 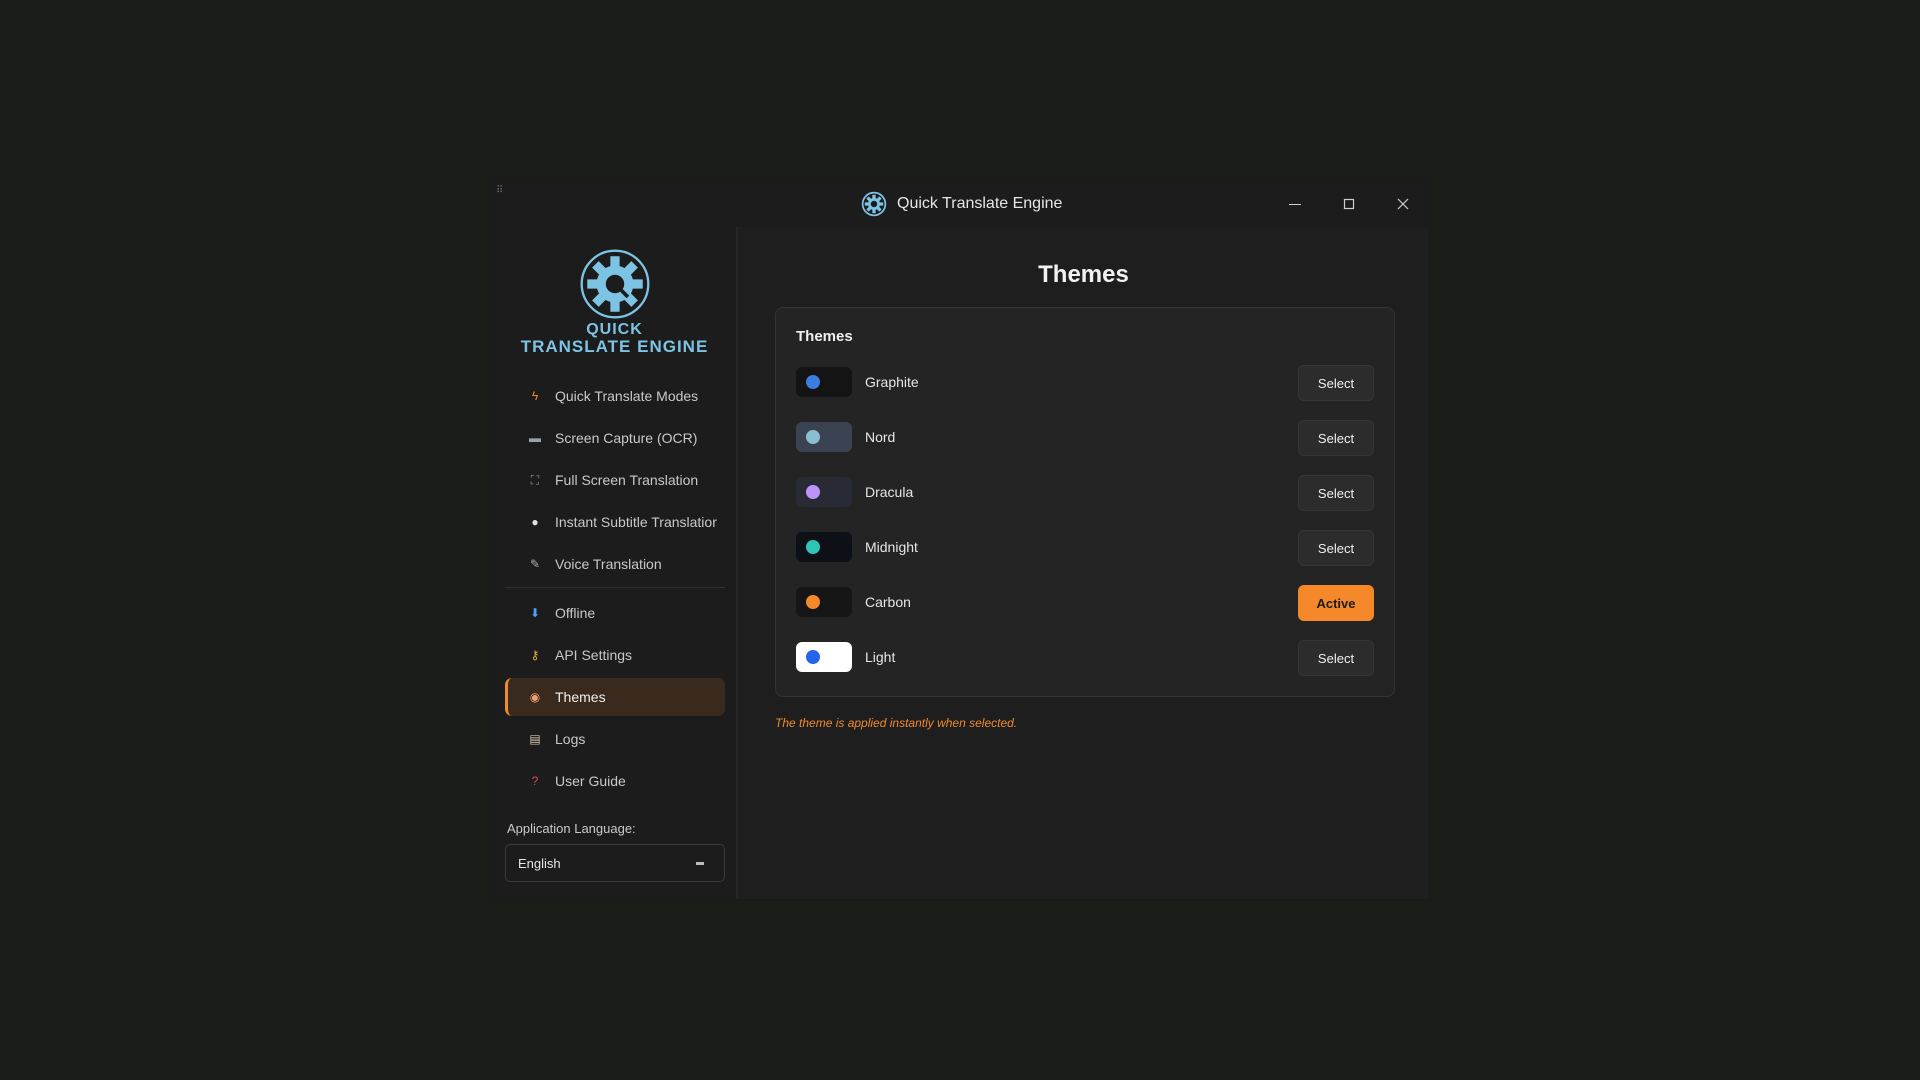 What do you see at coordinates (575, 613) in the screenshot?
I see `sidebar-item-label: Offline` at bounding box center [575, 613].